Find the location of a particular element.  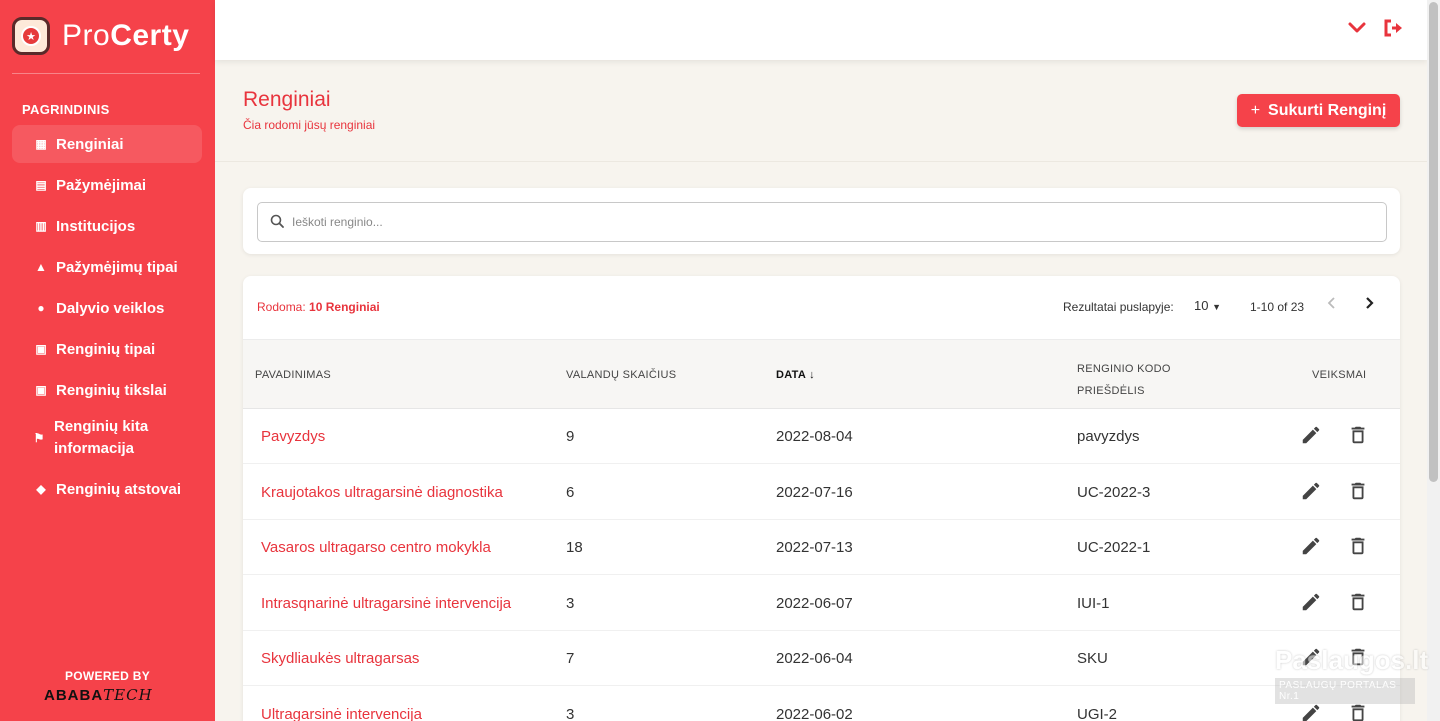

chevron-down-icon is located at coordinates (1357, 29).